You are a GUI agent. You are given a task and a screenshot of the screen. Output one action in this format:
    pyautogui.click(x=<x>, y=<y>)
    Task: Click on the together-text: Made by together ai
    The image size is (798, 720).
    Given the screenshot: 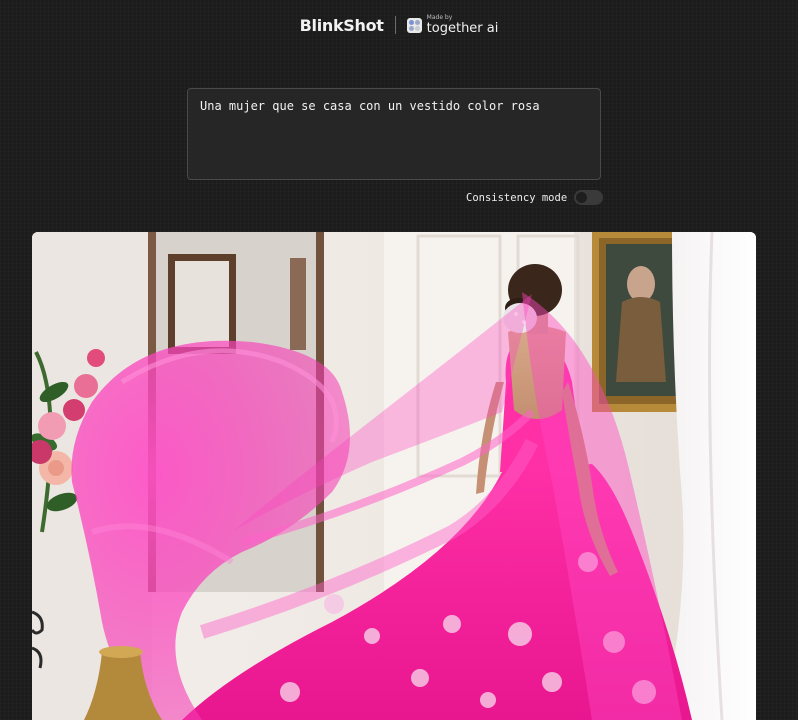 What is the action you would take?
    pyautogui.click(x=462, y=25)
    